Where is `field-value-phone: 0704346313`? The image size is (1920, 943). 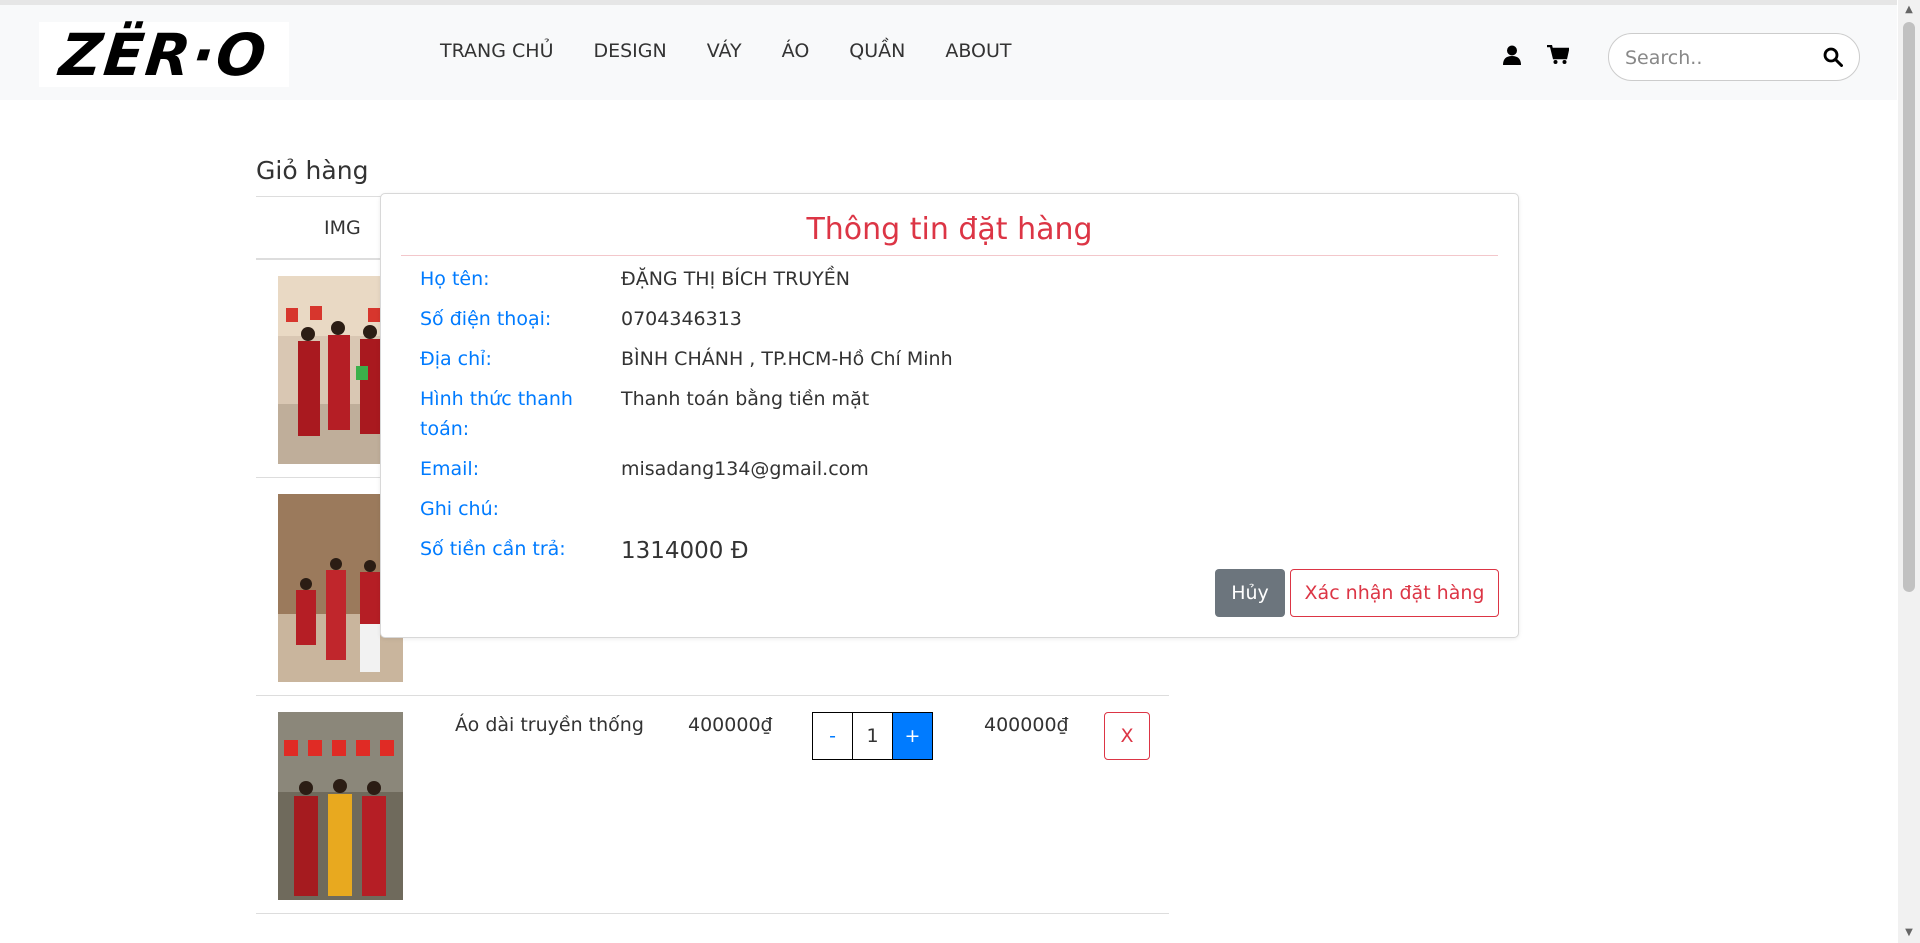 field-value-phone: 0704346313 is located at coordinates (681, 319).